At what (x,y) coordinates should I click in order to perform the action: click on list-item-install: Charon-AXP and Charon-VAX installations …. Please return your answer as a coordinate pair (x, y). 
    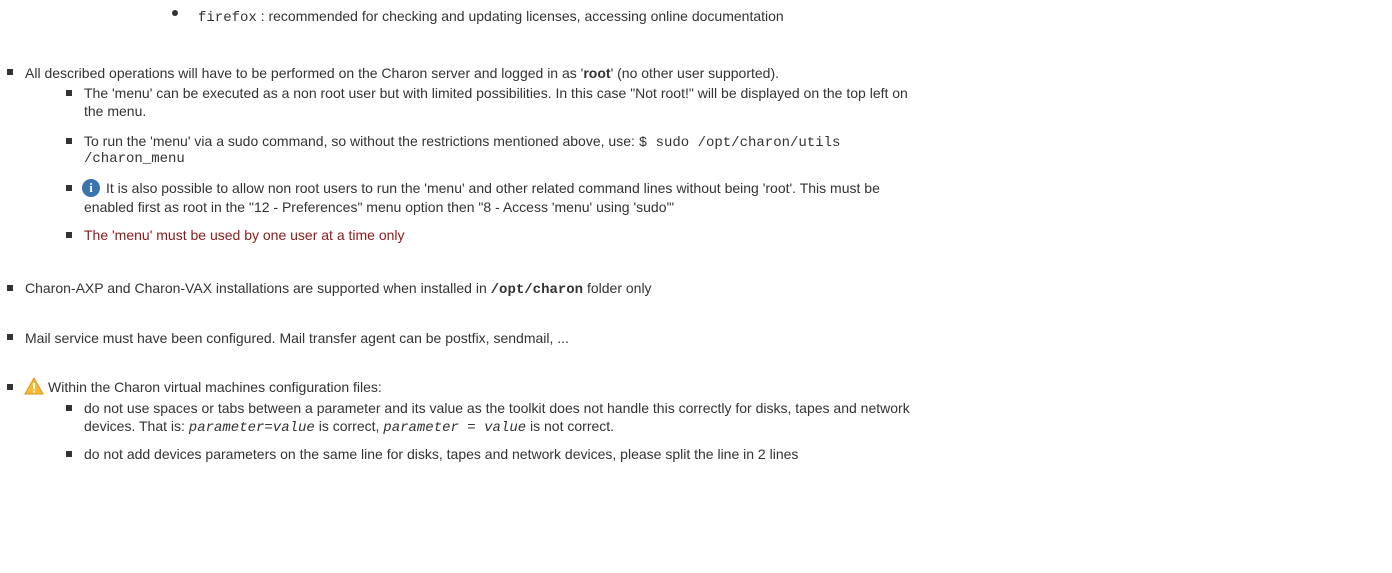
    Looking at the image, I should click on (338, 289).